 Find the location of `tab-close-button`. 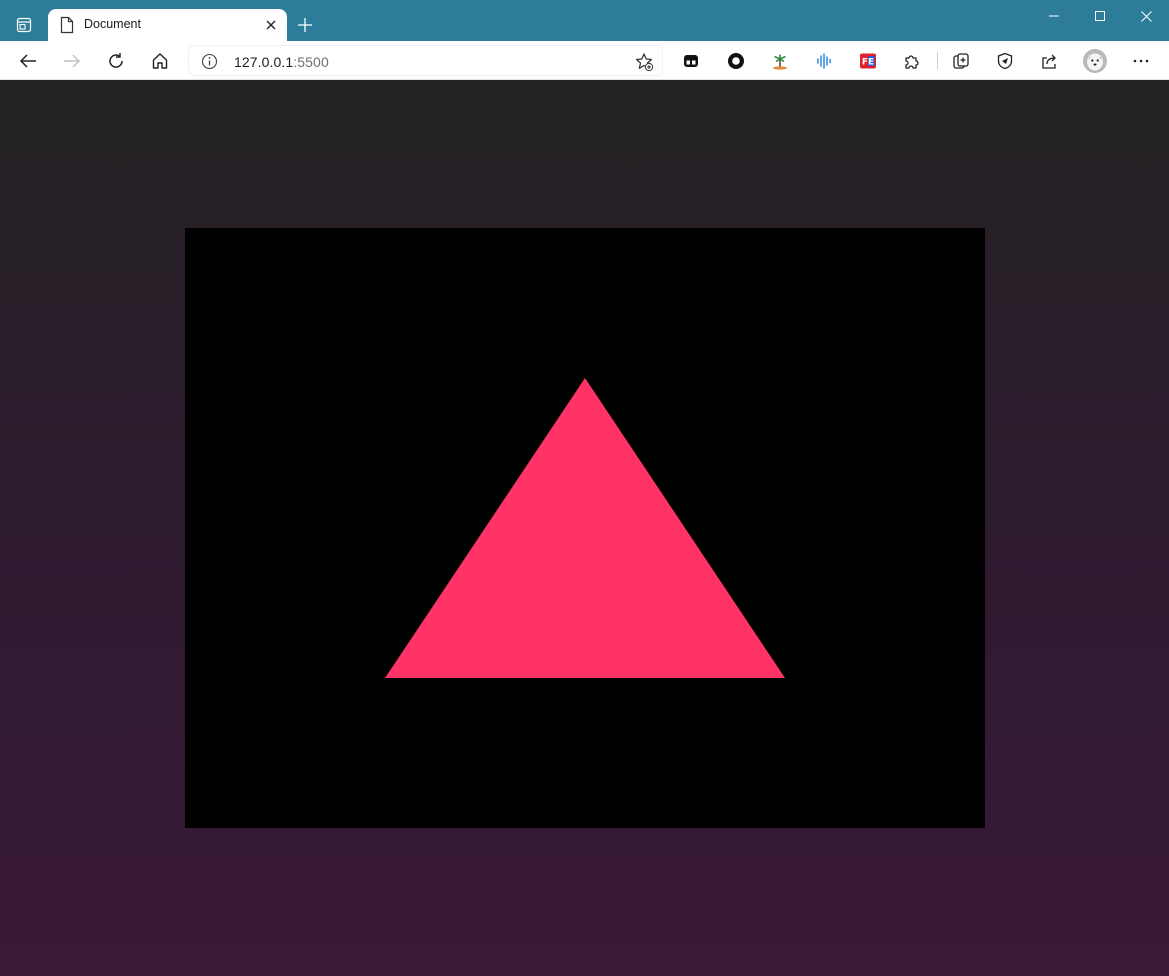

tab-close-button is located at coordinates (271, 25).